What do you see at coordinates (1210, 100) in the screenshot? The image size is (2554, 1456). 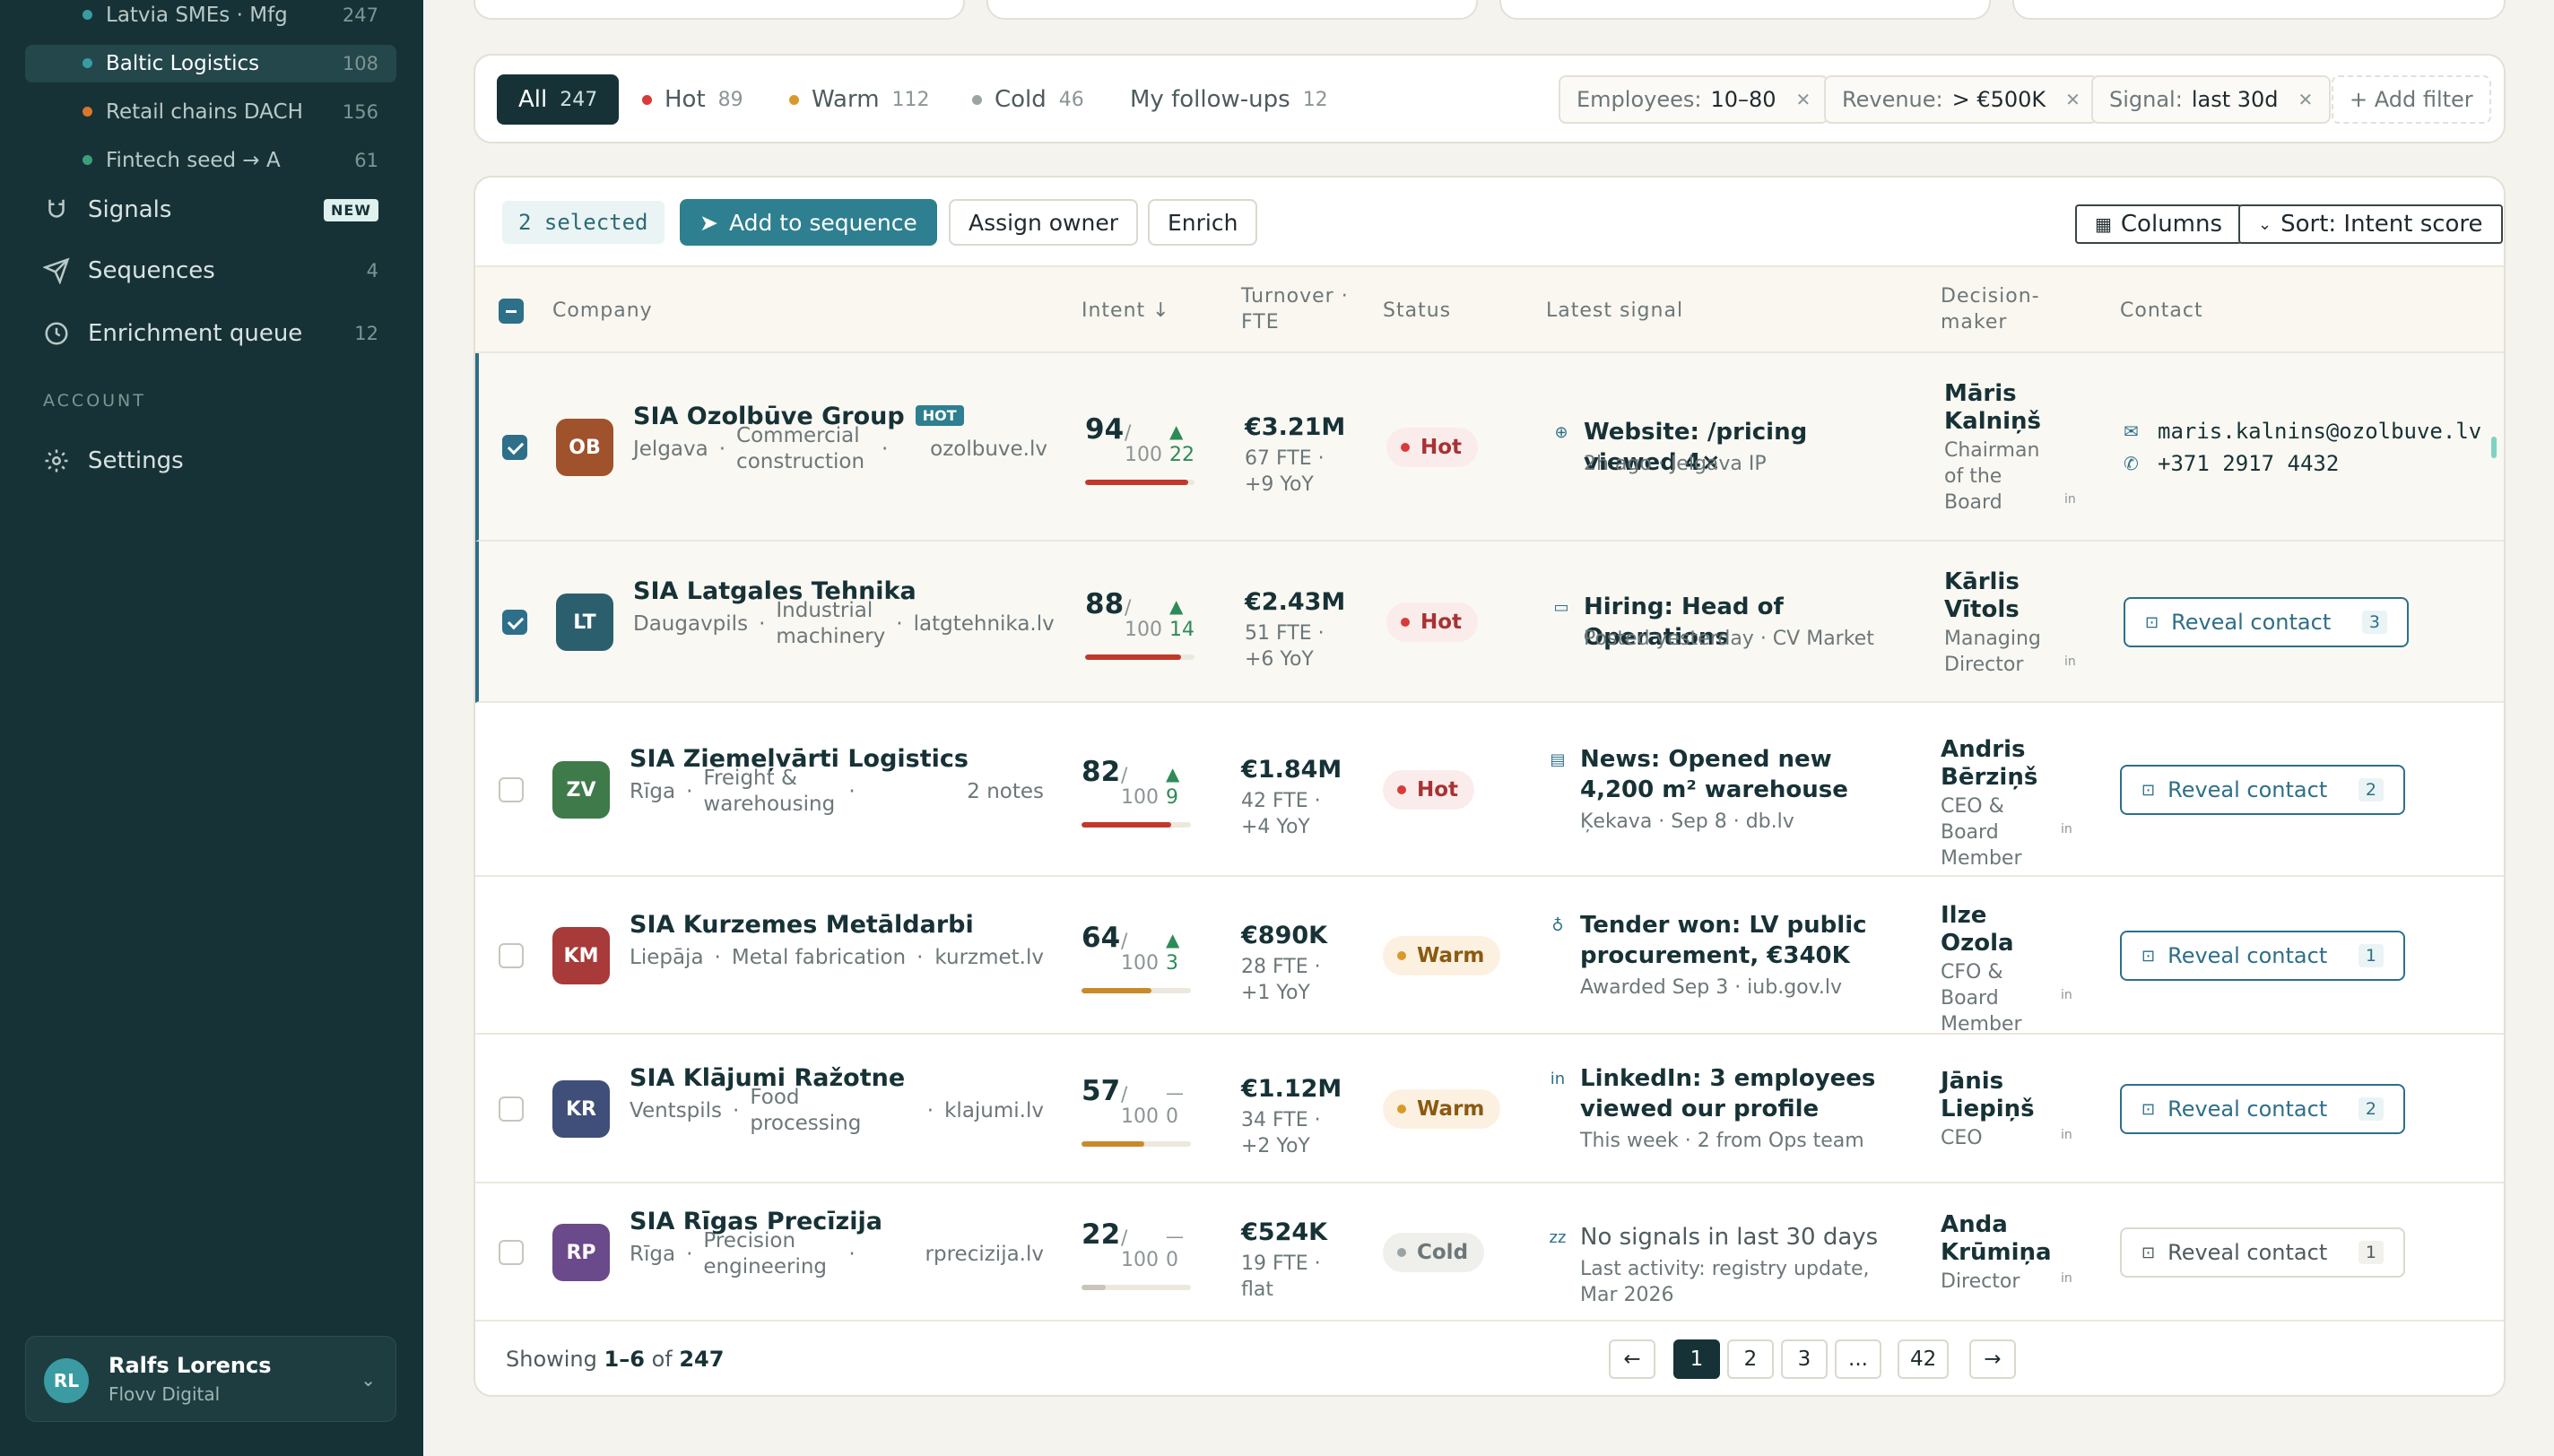 I see `filter-followups-label: My follow-ups` at bounding box center [1210, 100].